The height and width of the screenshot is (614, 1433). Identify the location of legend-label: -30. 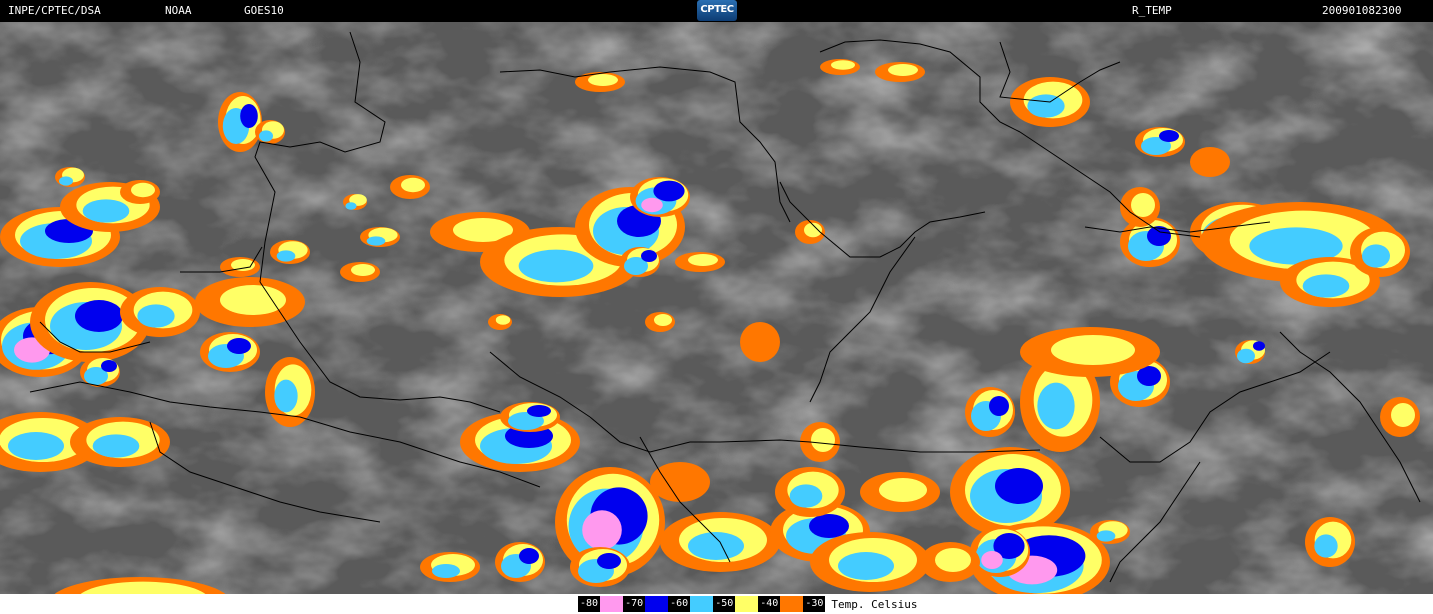
(814, 604).